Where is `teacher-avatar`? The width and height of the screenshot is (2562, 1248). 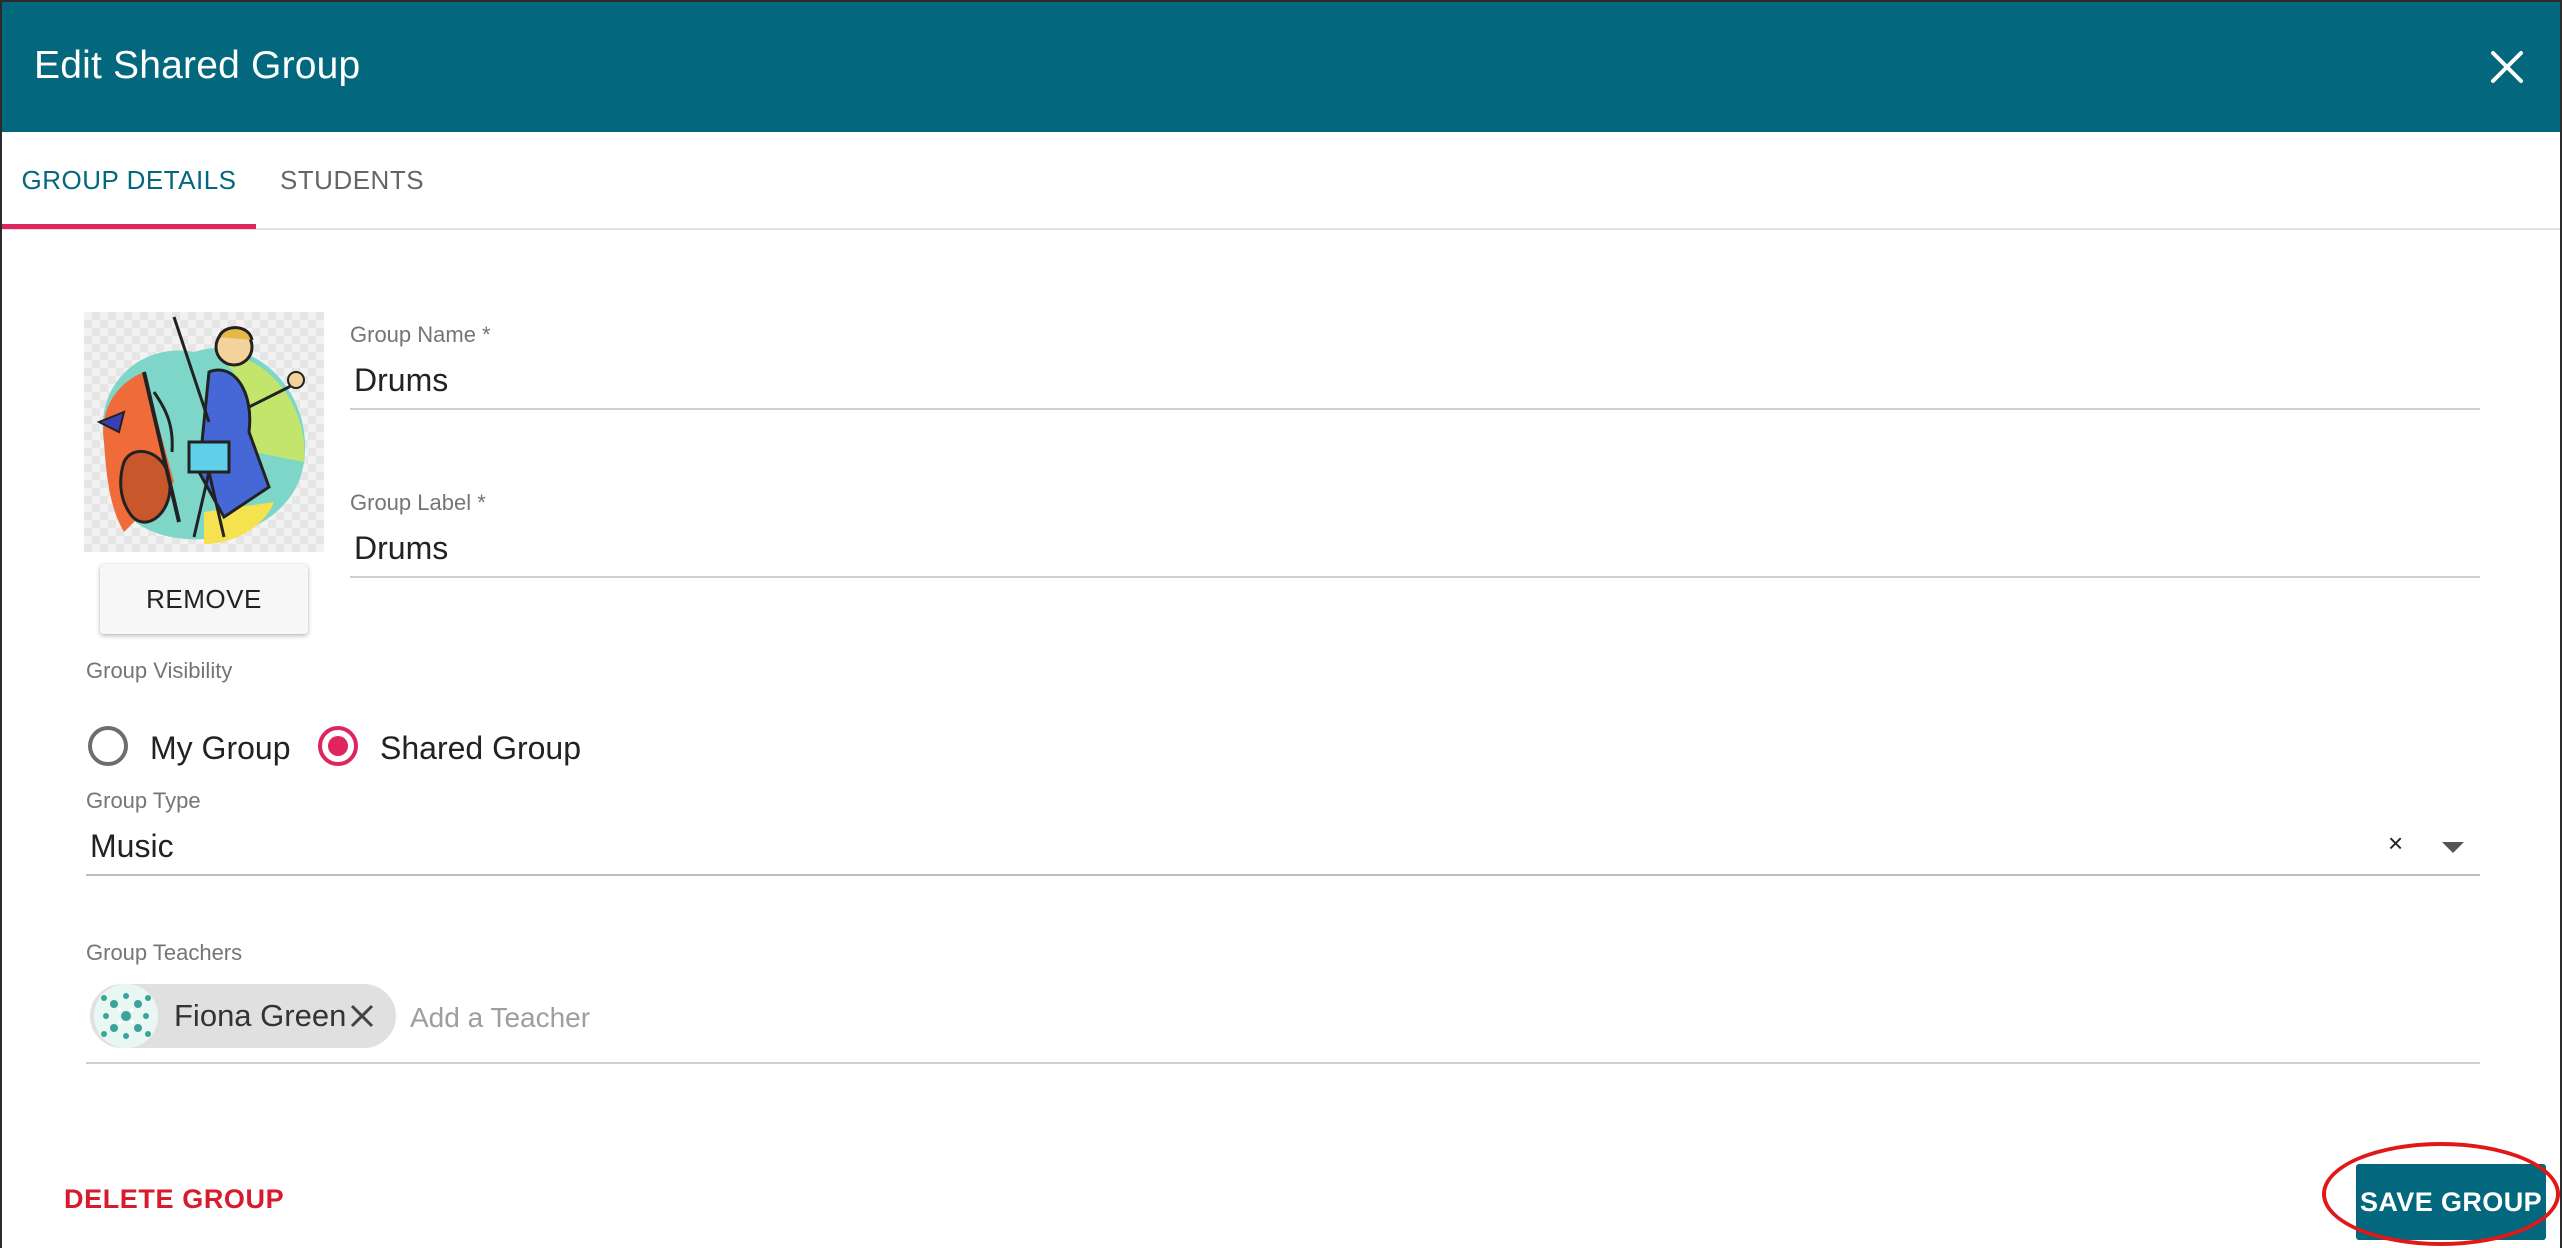
teacher-avatar is located at coordinates (126, 1016).